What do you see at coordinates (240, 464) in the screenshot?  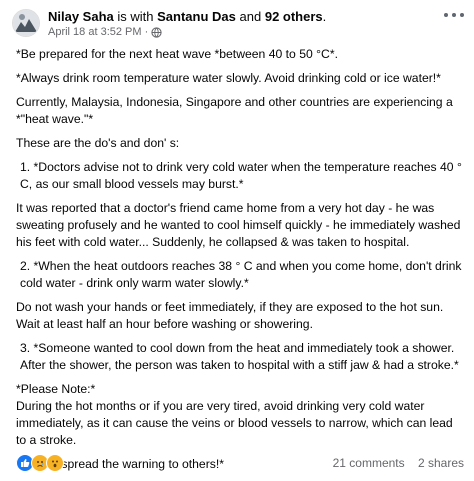 I see `post-footer: 21 comments 2 shares` at bounding box center [240, 464].